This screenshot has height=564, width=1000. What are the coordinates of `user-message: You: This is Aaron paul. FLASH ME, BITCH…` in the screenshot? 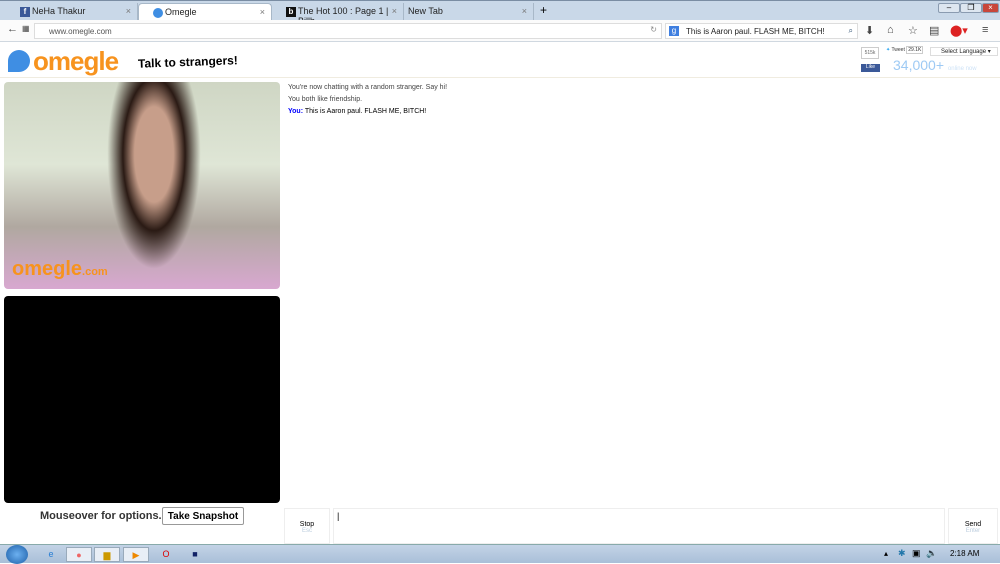 It's located at (644, 112).